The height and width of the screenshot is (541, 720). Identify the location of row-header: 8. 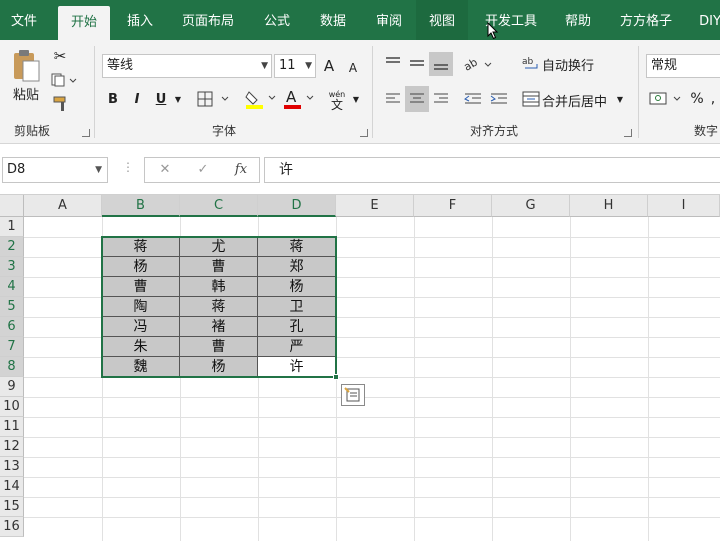
(12, 367).